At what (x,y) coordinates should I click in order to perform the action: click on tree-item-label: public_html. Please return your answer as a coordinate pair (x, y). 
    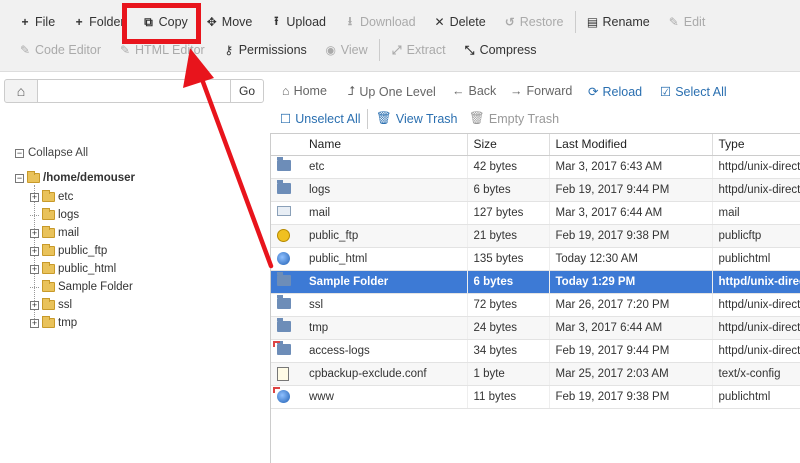
    Looking at the image, I should click on (87, 269).